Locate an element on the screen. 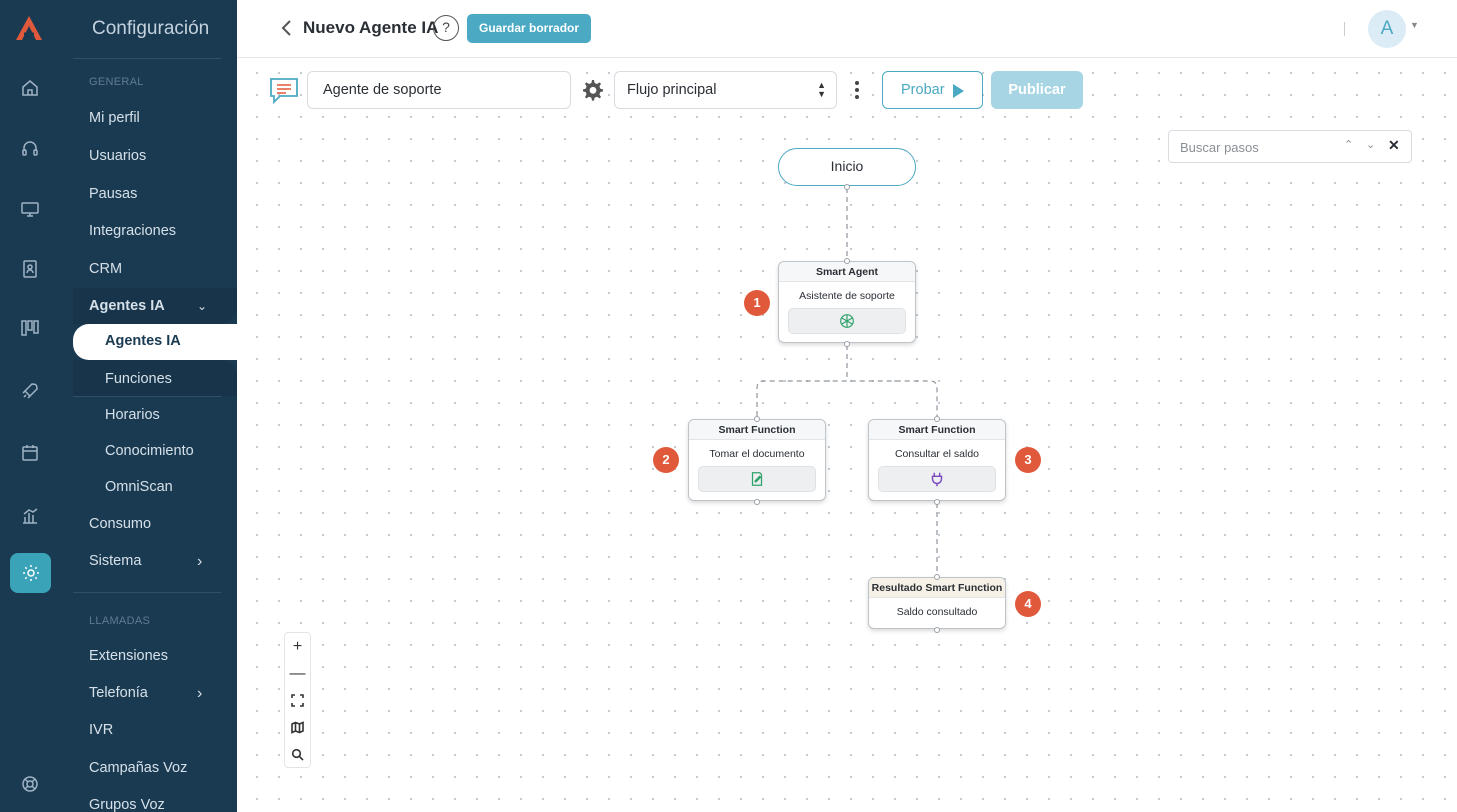 Image resolution: width=1457 pixels, height=812 pixels. sidebar-item-usuarios: Usuarios is located at coordinates (117, 156).